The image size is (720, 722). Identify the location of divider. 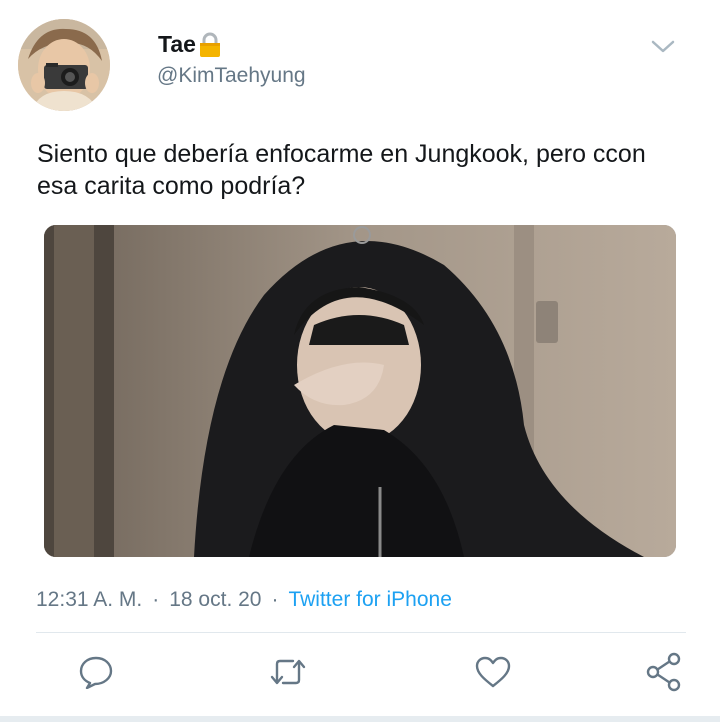
(361, 632).